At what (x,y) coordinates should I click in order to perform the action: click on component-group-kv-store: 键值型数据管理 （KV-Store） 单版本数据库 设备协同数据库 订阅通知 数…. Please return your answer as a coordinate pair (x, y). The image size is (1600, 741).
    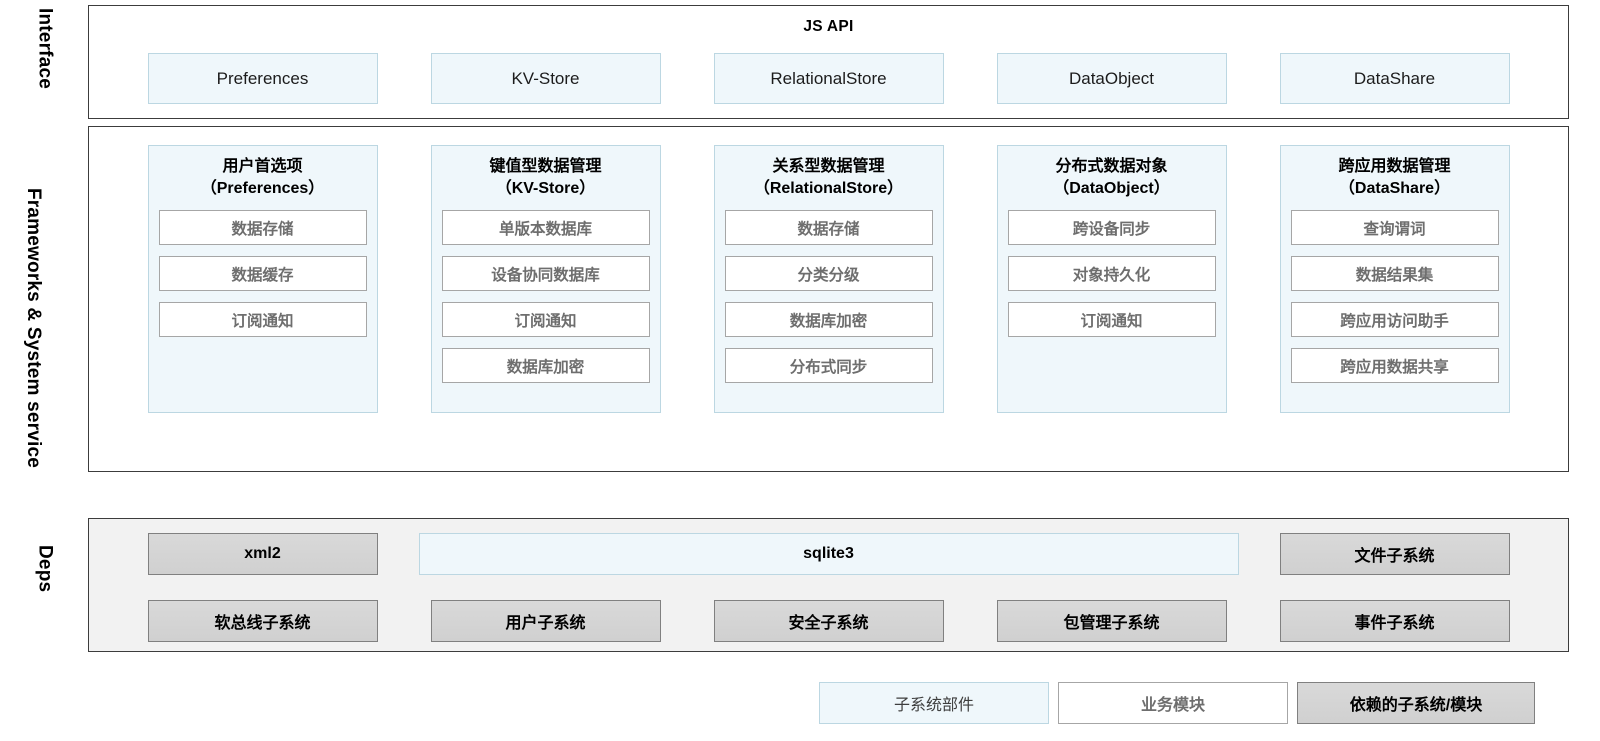
    Looking at the image, I should click on (545, 279).